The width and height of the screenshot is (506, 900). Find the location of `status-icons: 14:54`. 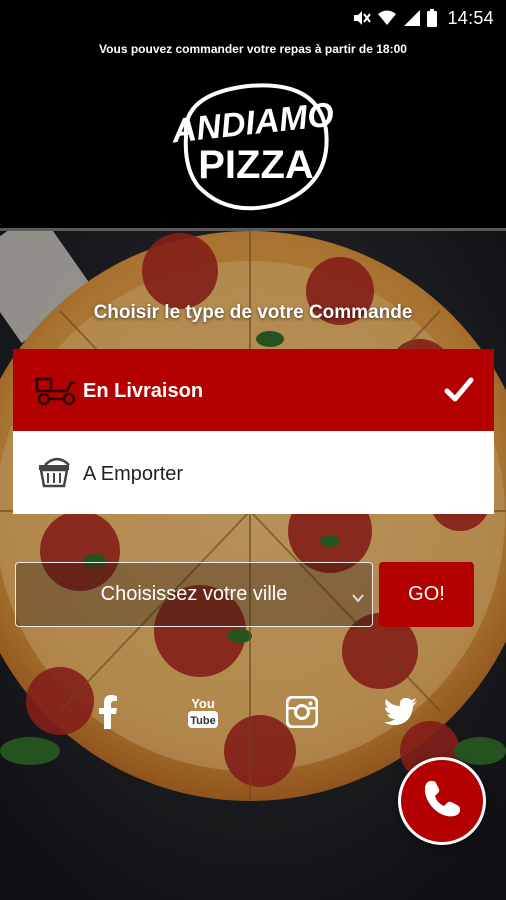

status-icons: 14:54 is located at coordinates (422, 18).